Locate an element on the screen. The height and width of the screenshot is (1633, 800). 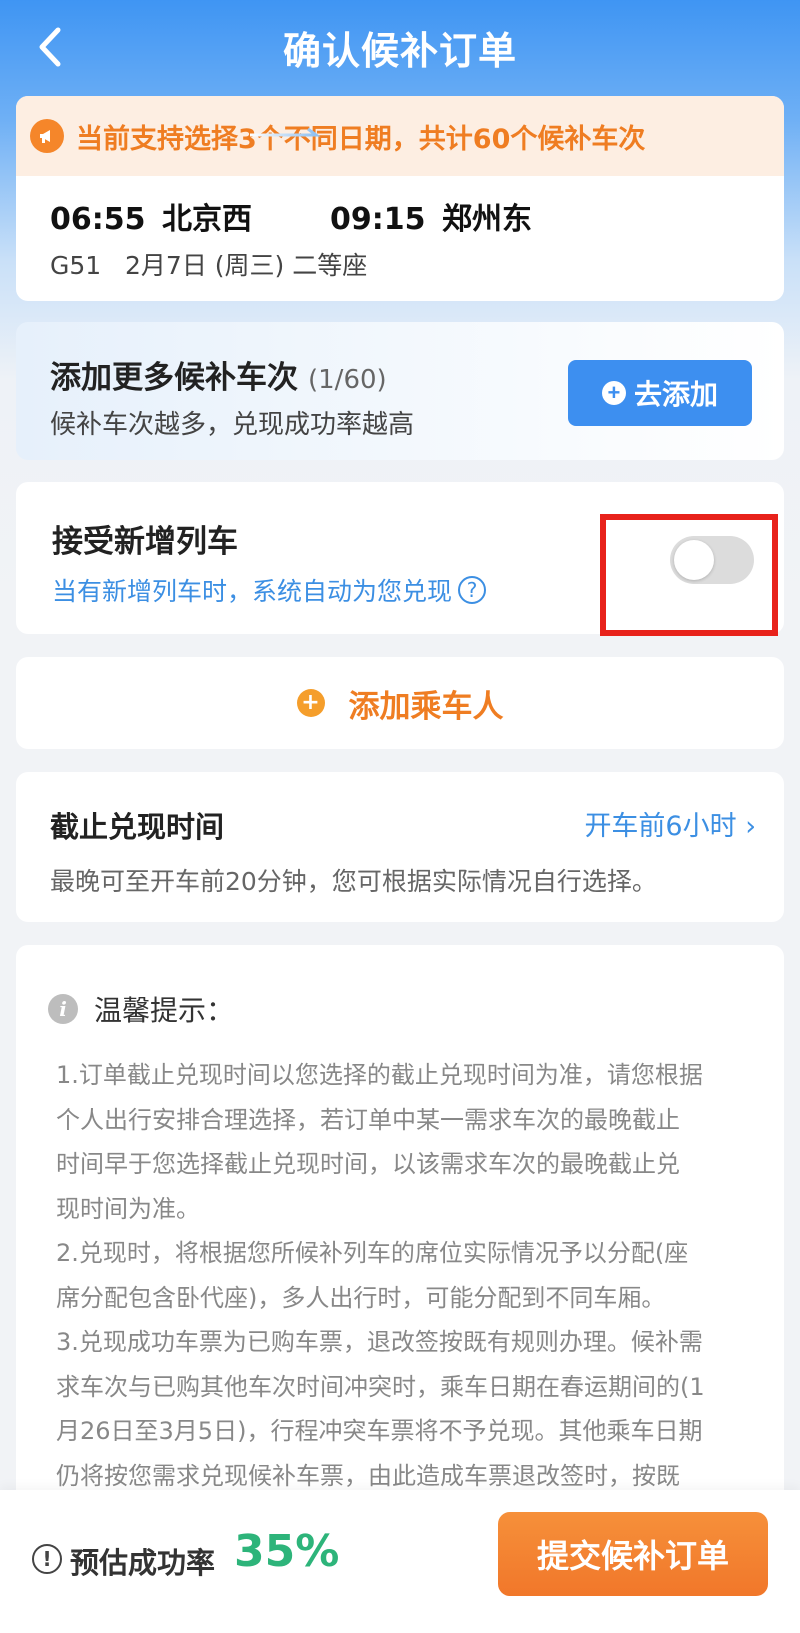
tips-line: 席分配包含卧代座)，多人出行时，可能分配到不同车厢。 is located at coordinates (361, 1297).